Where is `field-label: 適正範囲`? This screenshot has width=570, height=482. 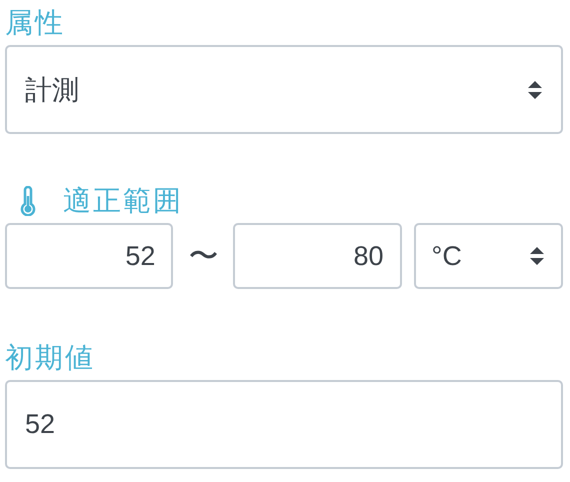 field-label: 適正範囲 is located at coordinates (123, 201).